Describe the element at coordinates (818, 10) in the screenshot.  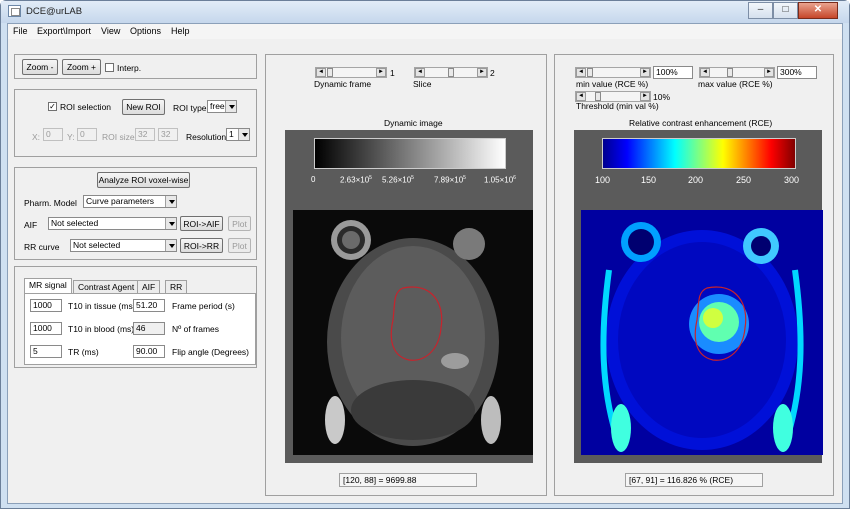
I see `close-button: ✕` at that location.